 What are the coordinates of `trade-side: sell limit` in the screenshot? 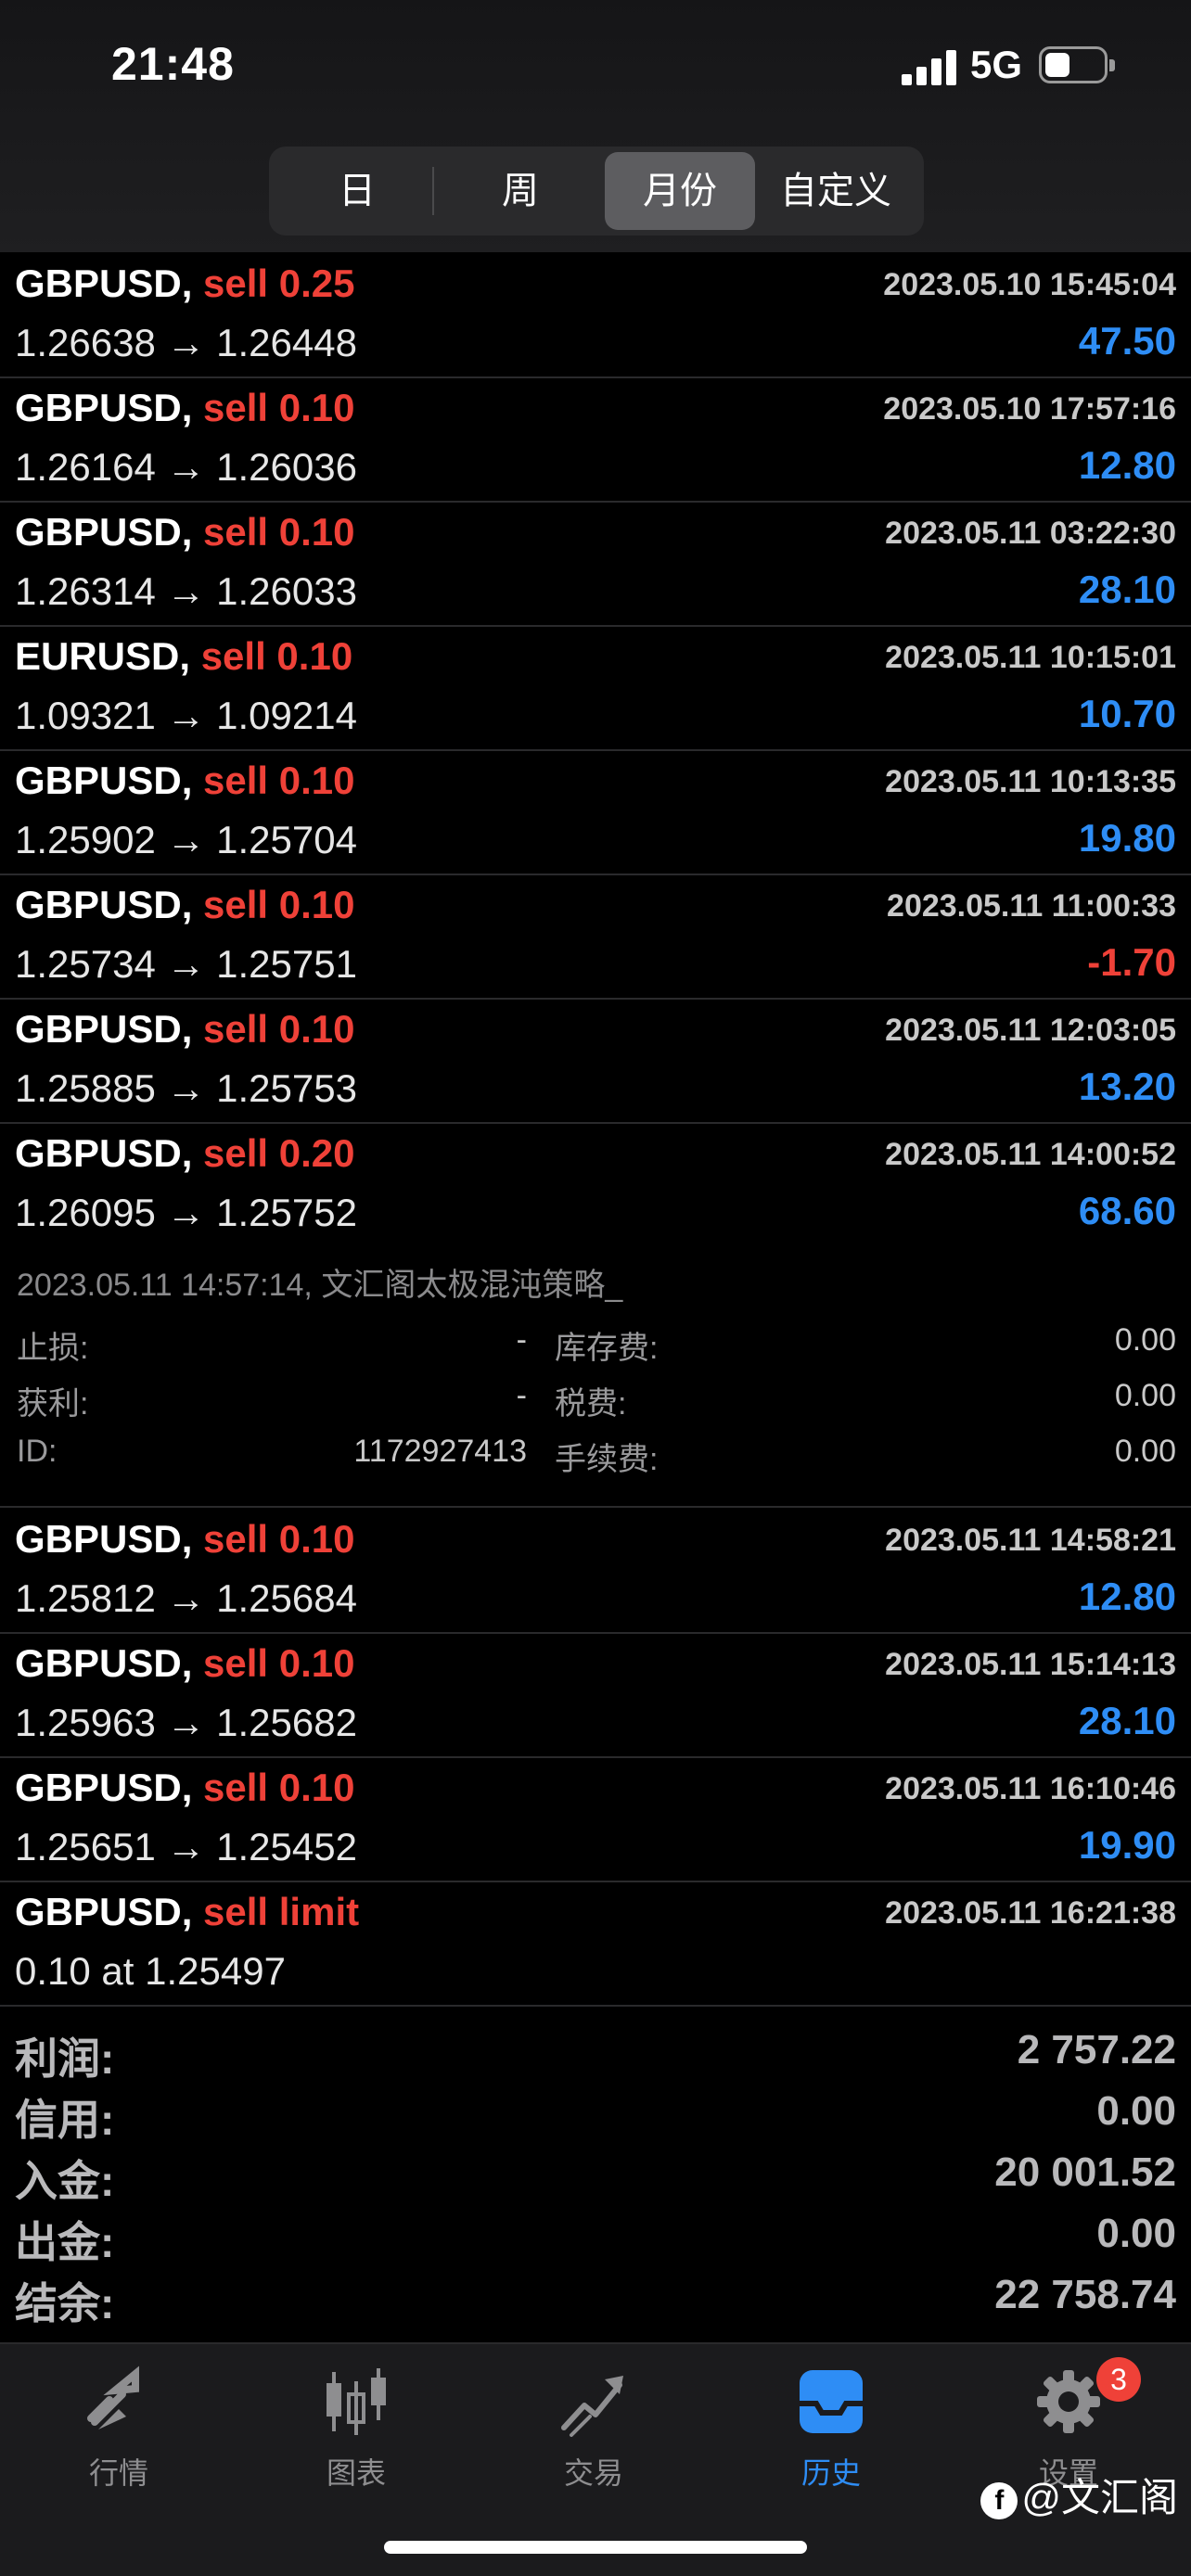 It's located at (281, 1912).